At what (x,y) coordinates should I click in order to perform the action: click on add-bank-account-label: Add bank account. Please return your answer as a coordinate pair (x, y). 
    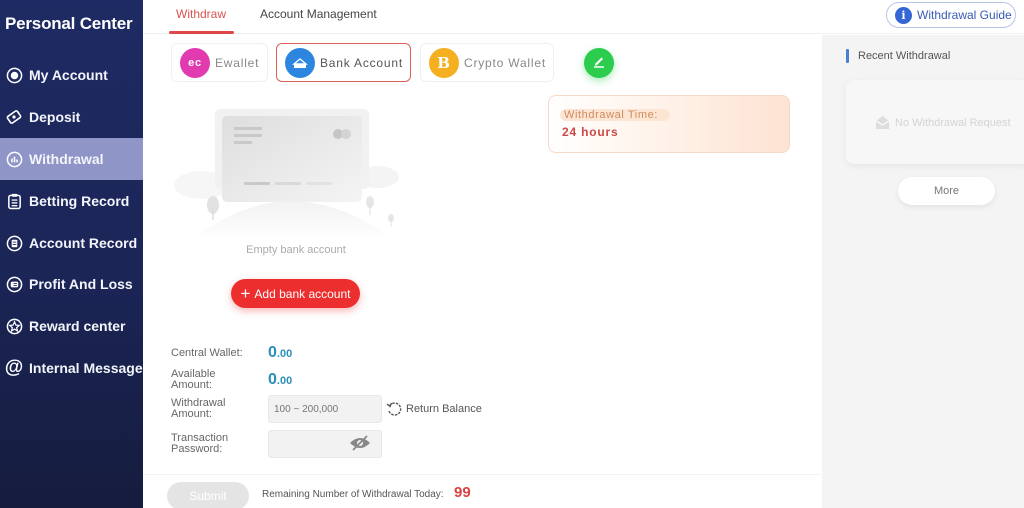
    Looking at the image, I should click on (302, 293).